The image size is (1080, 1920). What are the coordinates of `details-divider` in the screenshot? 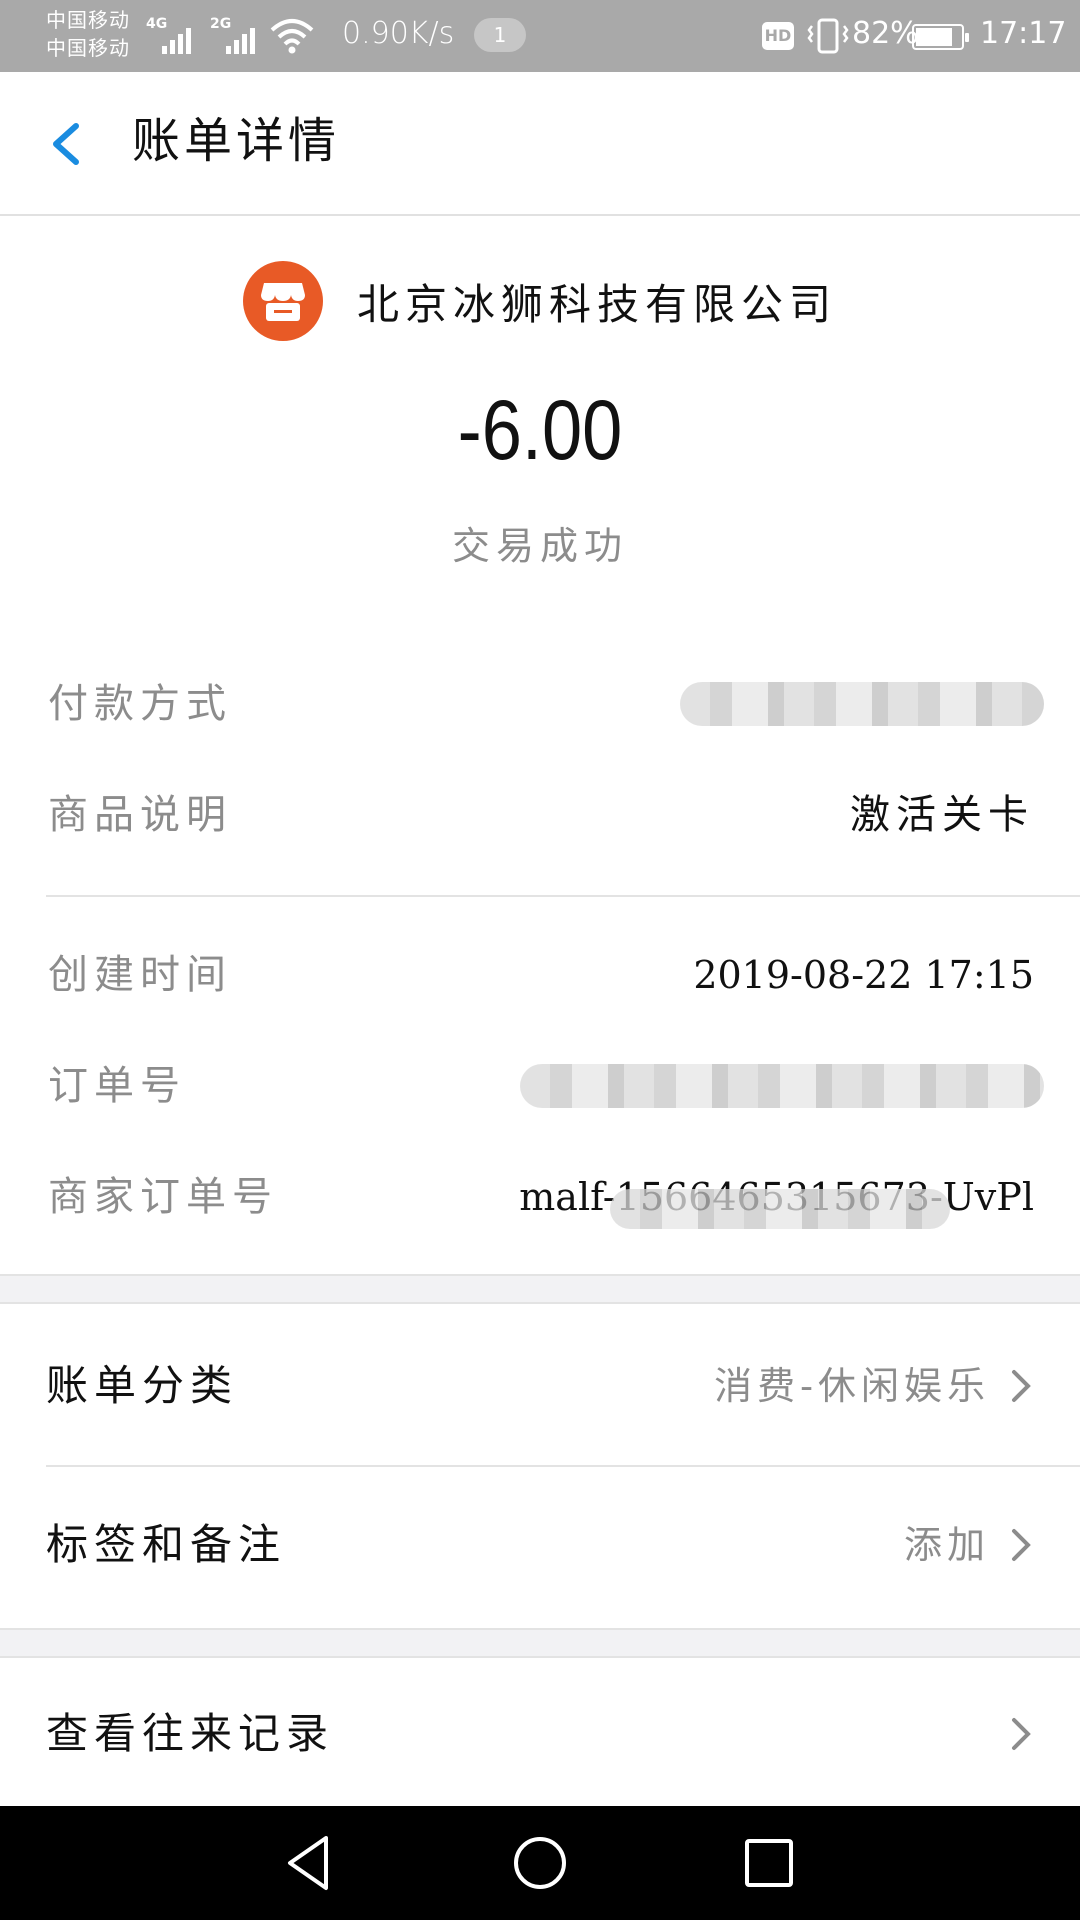 It's located at (563, 896).